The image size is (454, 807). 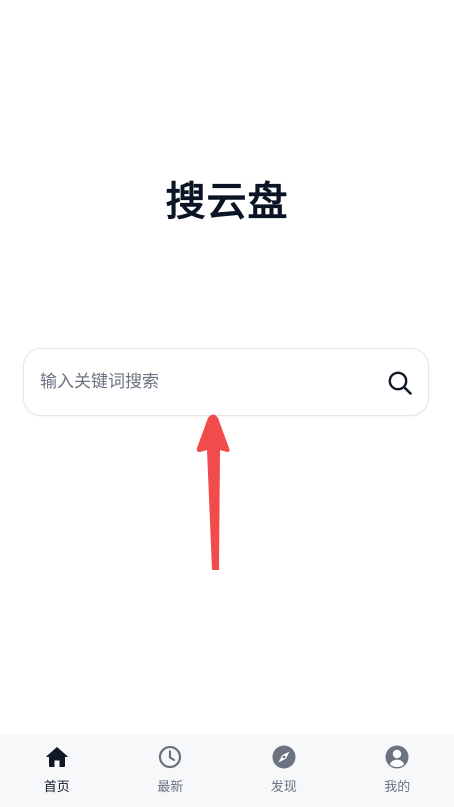 What do you see at coordinates (205, 382) in the screenshot?
I see `search-input` at bounding box center [205, 382].